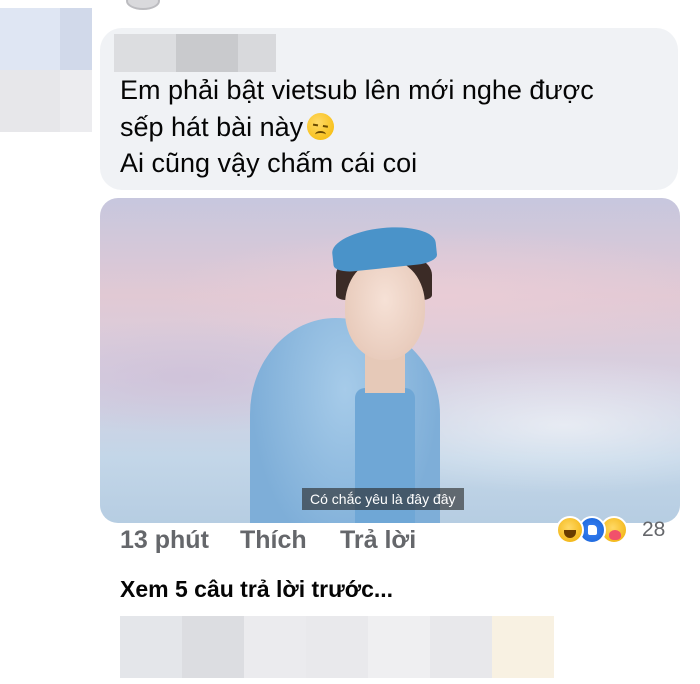 The height and width of the screenshot is (684, 700). I want to click on commenter-name-redacted, so click(195, 53).